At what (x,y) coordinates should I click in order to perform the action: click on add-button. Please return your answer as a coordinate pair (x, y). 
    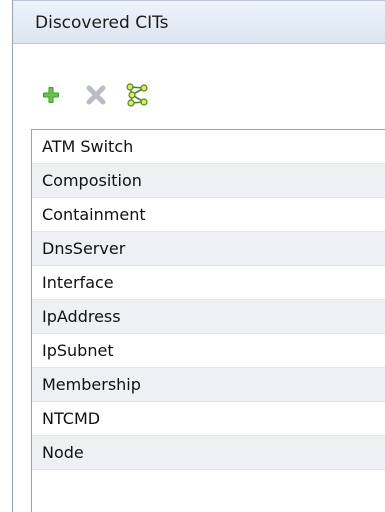
    Looking at the image, I should click on (51, 95).